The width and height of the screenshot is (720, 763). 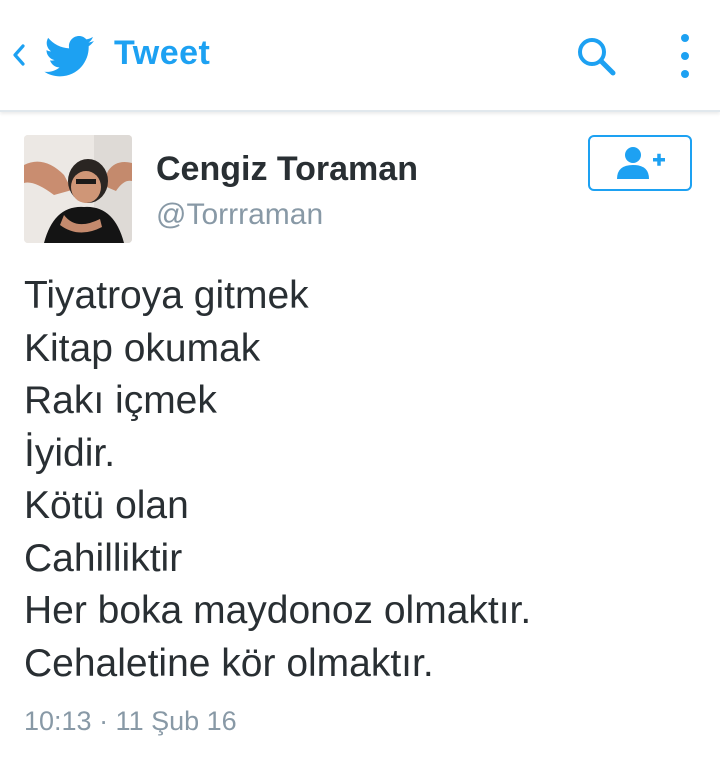 What do you see at coordinates (78, 189) in the screenshot?
I see `avatar` at bounding box center [78, 189].